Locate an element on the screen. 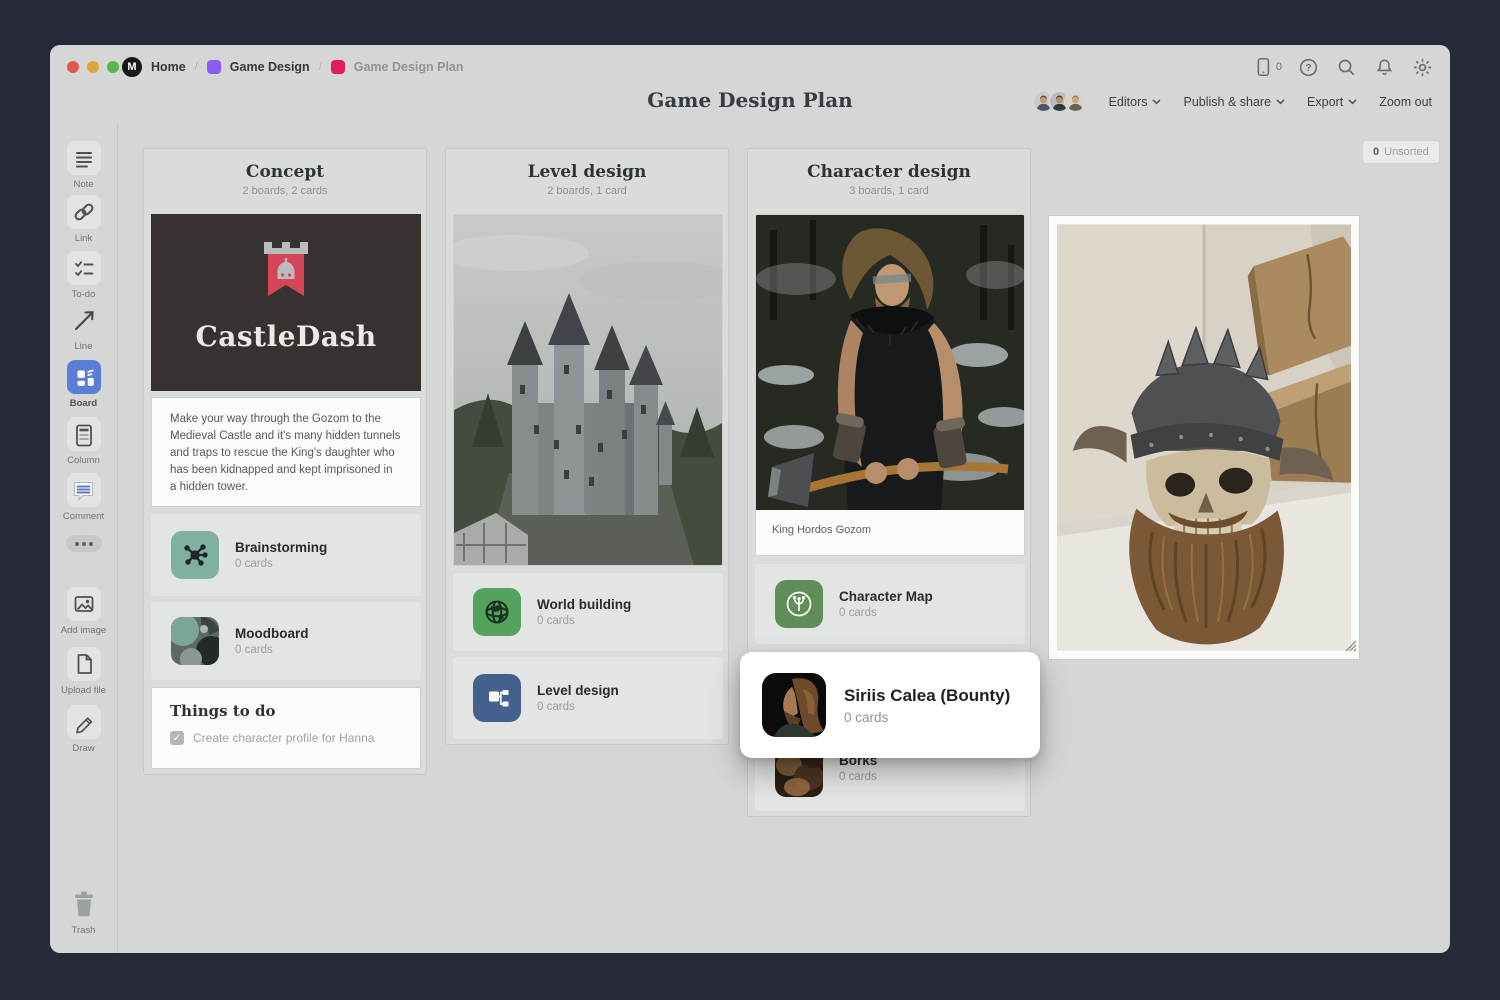 Image resolution: width=1500 pixels, height=1000 pixels. board-item-brainstorming: Brainstorming 0 cards is located at coordinates (286, 555).